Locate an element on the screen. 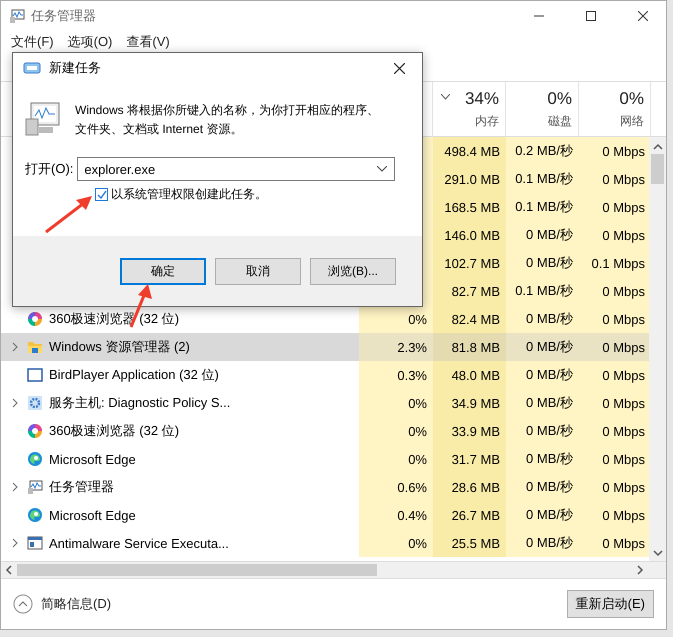 This screenshot has width=673, height=637. memory-cell: 26.7 MB is located at coordinates (469, 515).